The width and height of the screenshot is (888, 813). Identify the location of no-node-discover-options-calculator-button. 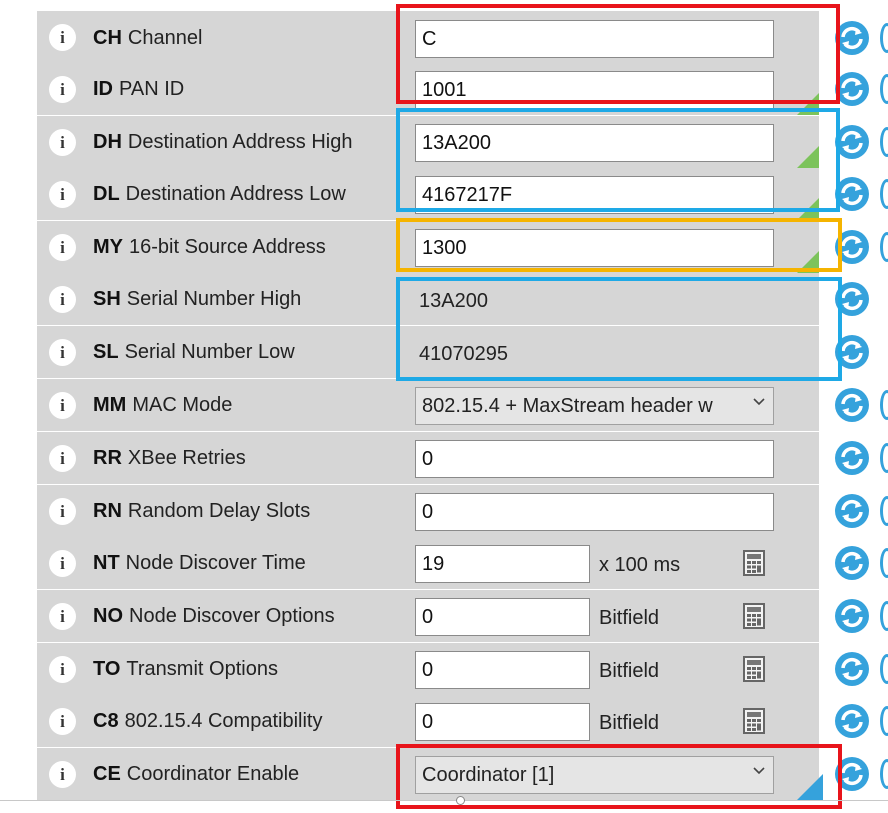
(754, 618).